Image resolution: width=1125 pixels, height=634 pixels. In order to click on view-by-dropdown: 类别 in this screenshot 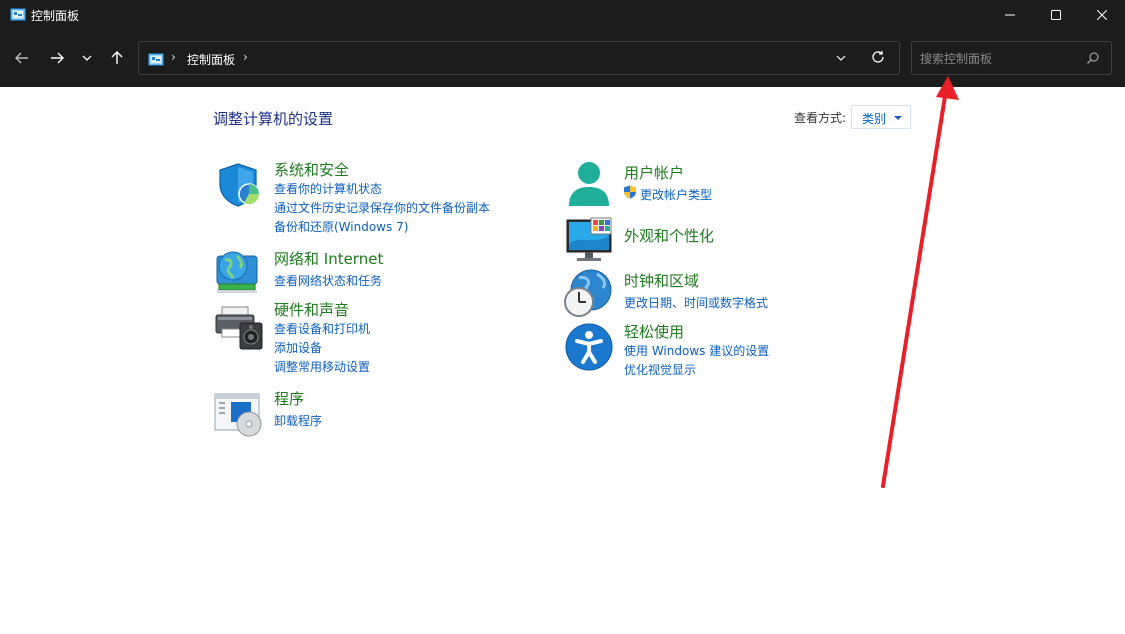, I will do `click(881, 117)`.